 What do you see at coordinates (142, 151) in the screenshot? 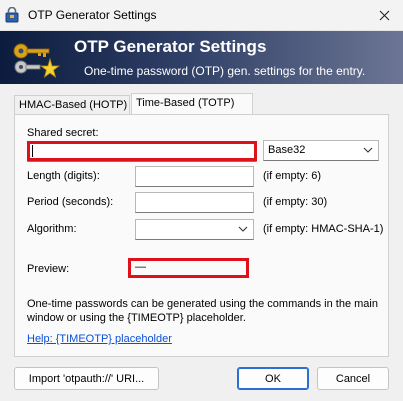
I see `shared-secret-highlight` at bounding box center [142, 151].